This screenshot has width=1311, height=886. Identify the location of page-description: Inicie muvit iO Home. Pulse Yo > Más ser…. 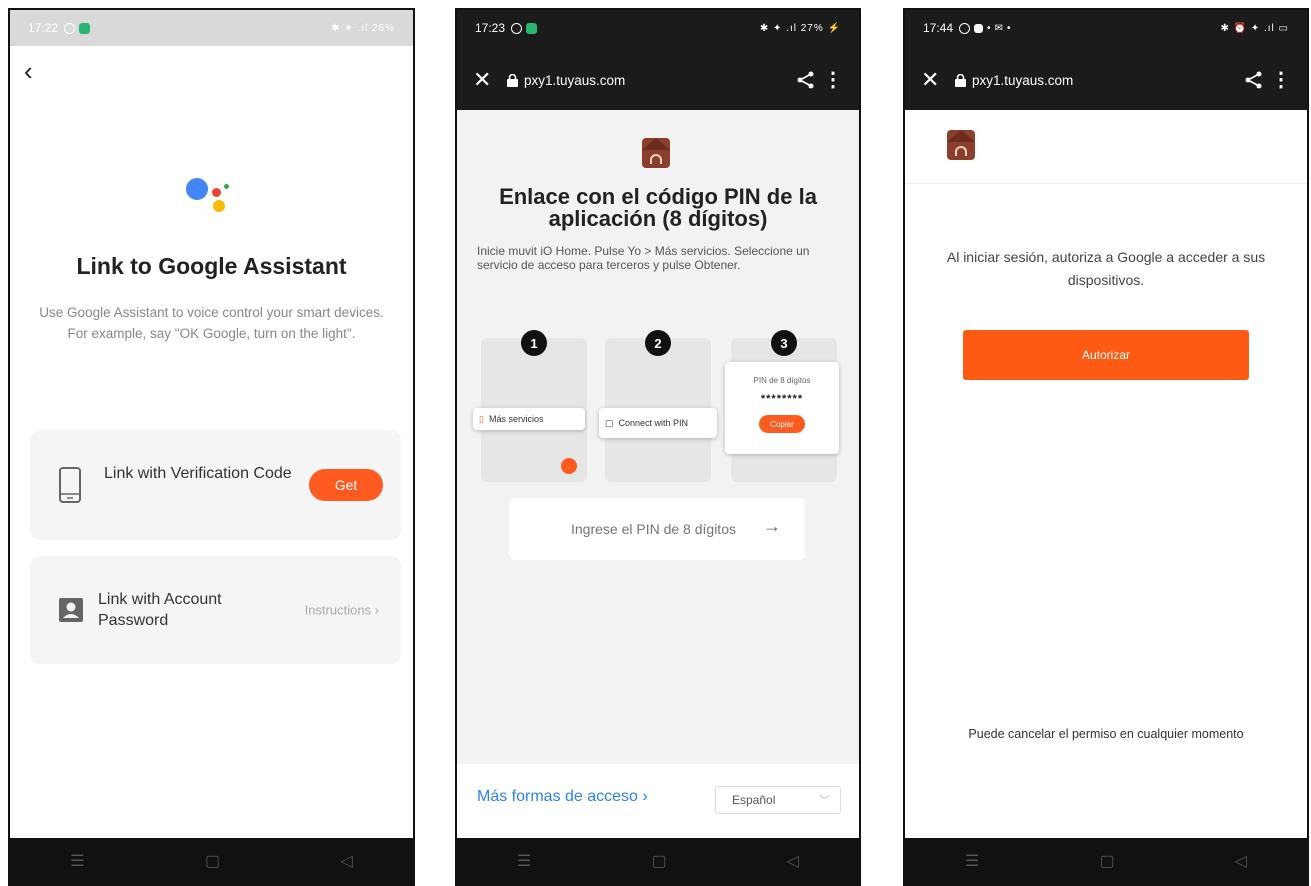
(643, 258).